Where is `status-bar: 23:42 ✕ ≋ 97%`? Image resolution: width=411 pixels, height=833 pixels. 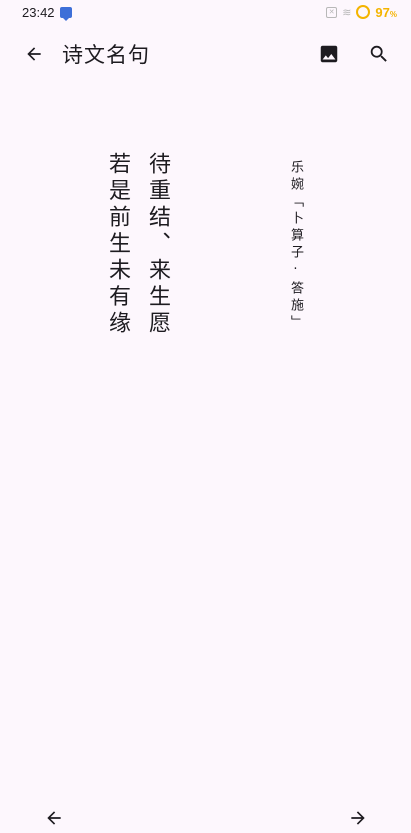 status-bar: 23:42 ✕ ≋ 97% is located at coordinates (205, 12).